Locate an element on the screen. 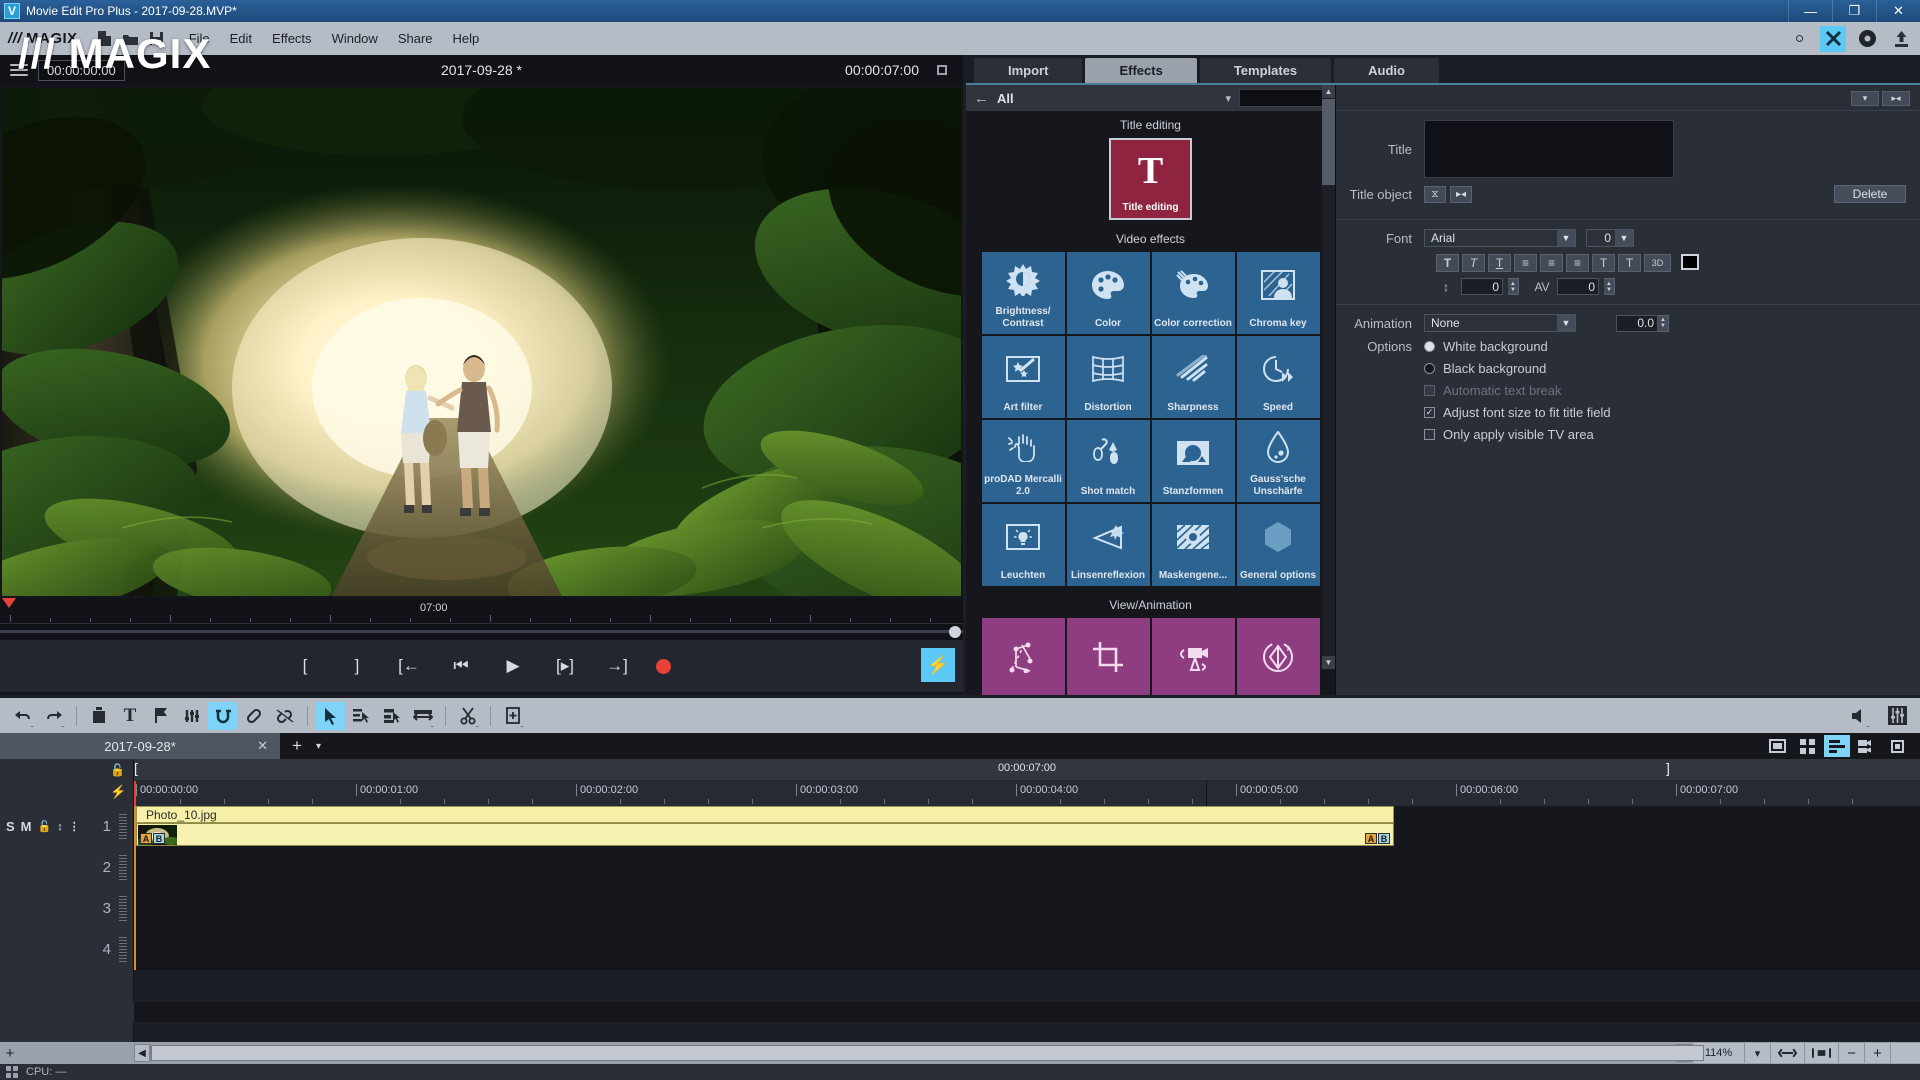 The height and width of the screenshot is (1080, 1920). marker-button is located at coordinates (161, 716).